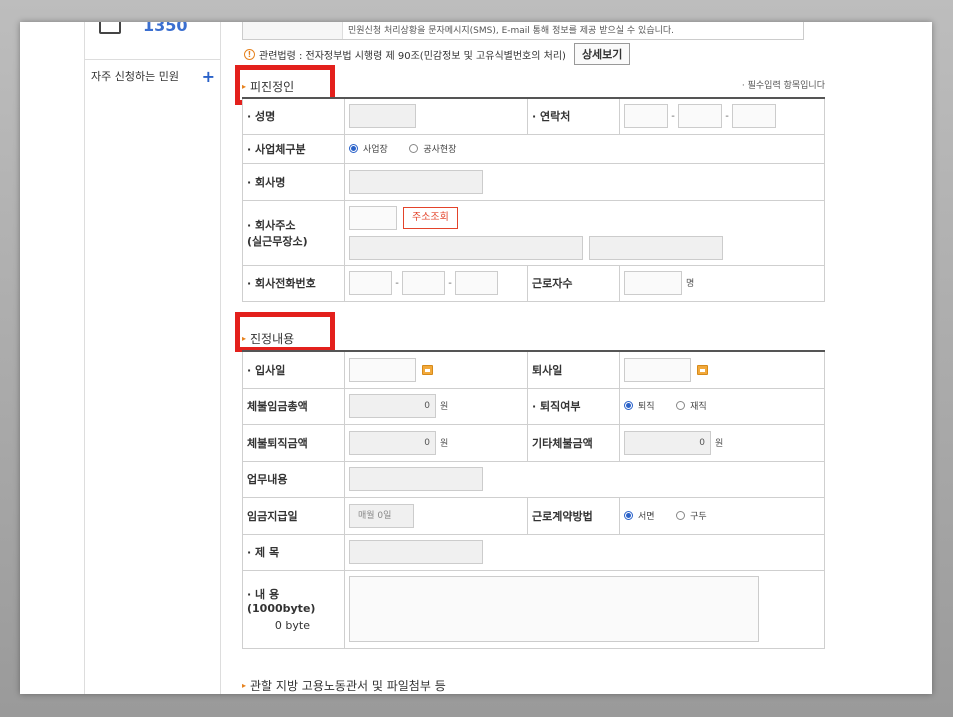  Describe the element at coordinates (690, 284) in the screenshot. I see `workers-unit: 명` at that location.